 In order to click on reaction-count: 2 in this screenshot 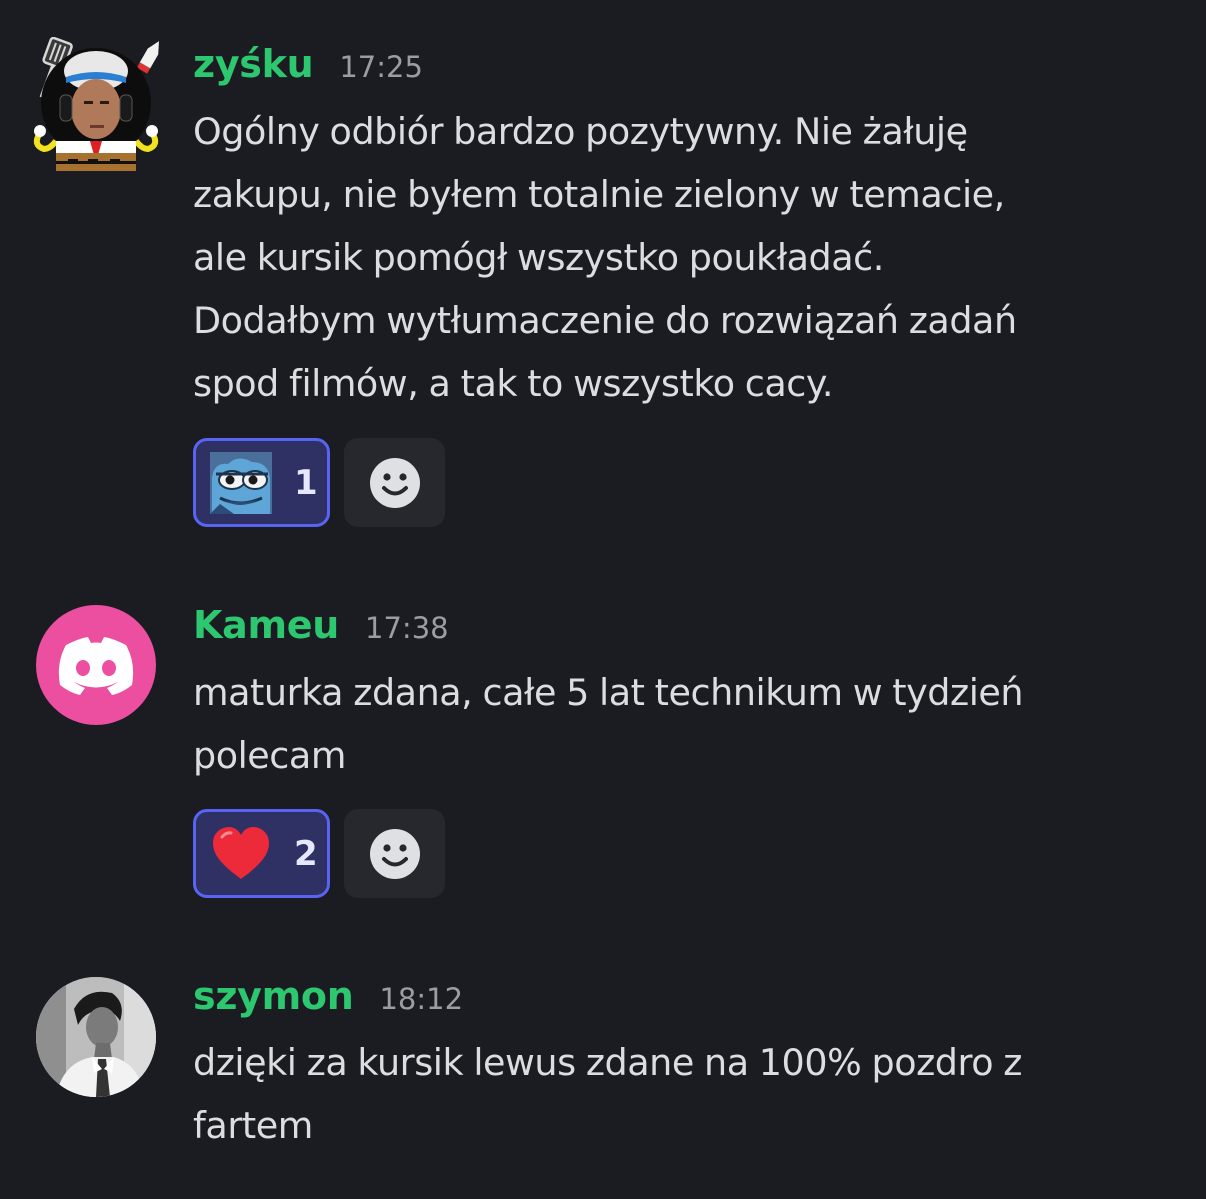, I will do `click(306, 853)`.